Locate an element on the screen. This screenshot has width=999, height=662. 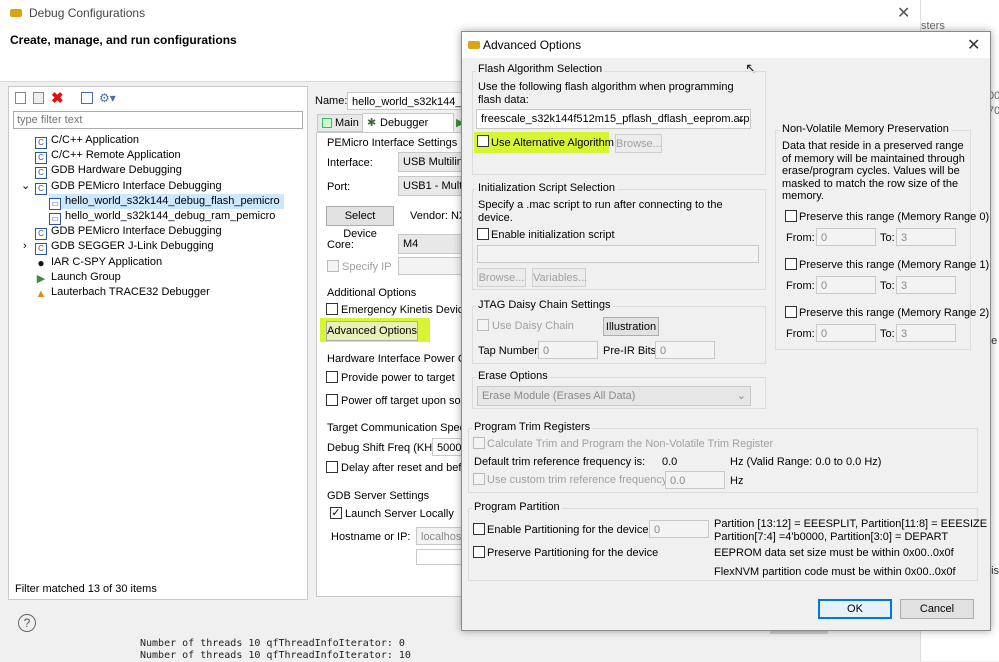
power-off-checkbox is located at coordinates (332, 400).